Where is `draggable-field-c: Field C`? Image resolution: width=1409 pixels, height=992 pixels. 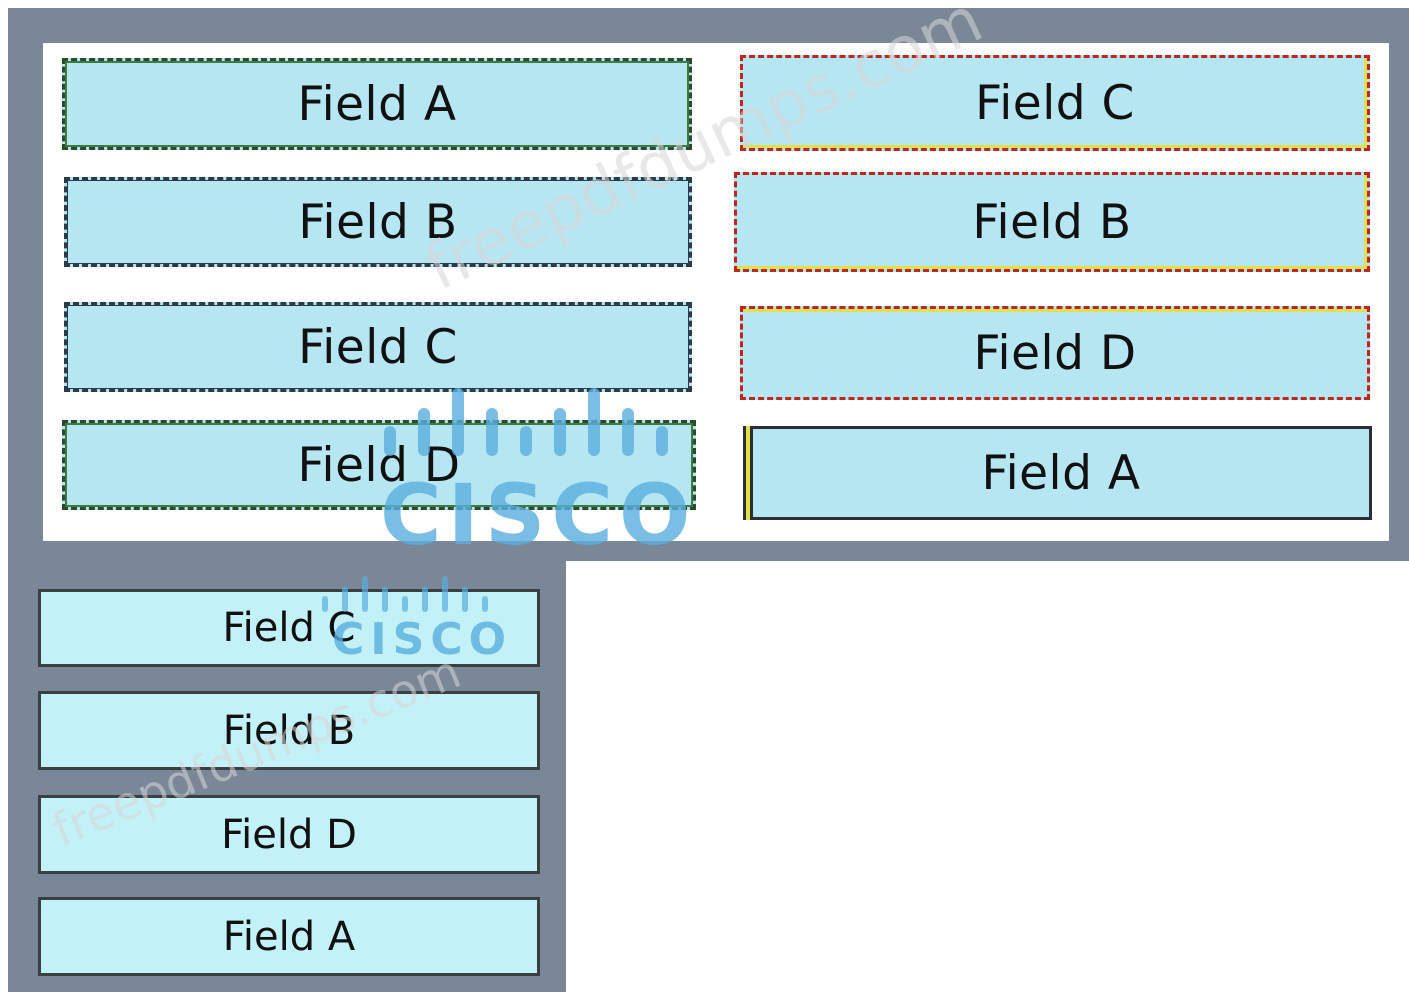 draggable-field-c: Field C is located at coordinates (378, 347).